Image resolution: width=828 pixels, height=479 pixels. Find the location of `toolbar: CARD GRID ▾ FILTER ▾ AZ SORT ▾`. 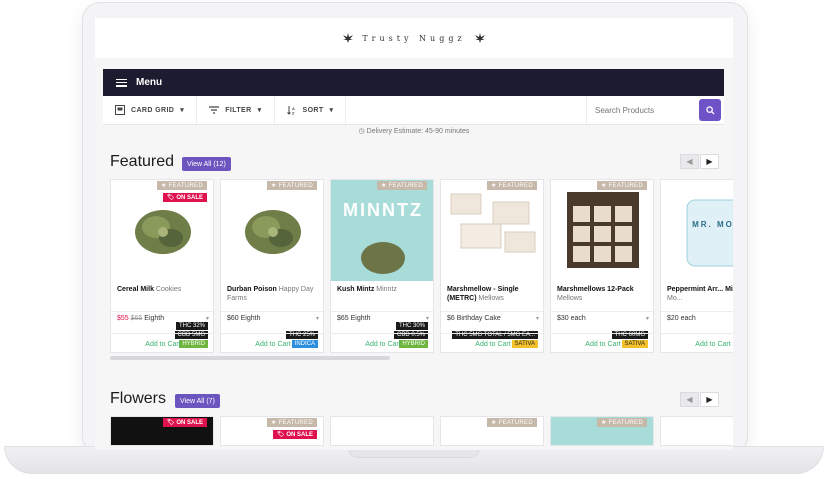

toolbar: CARD GRID ▾ FILTER ▾ AZ SORT ▾ is located at coordinates (413, 110).